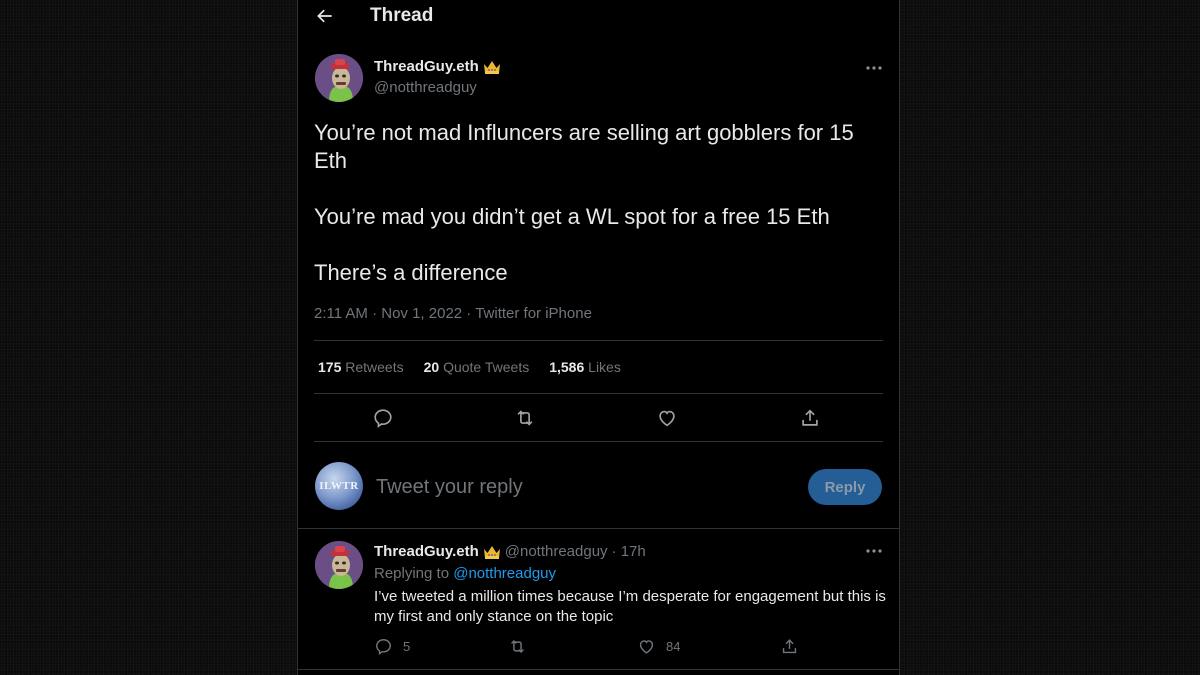  I want to click on tweet-stats: 175 Retweets 20 Quote Tweets 1,586 Likes, so click(469, 367).